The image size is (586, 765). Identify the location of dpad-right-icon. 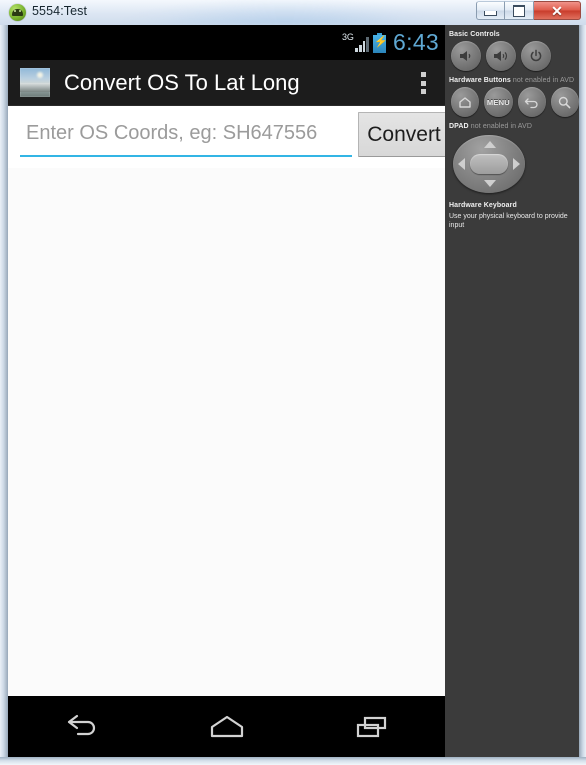
(516, 164).